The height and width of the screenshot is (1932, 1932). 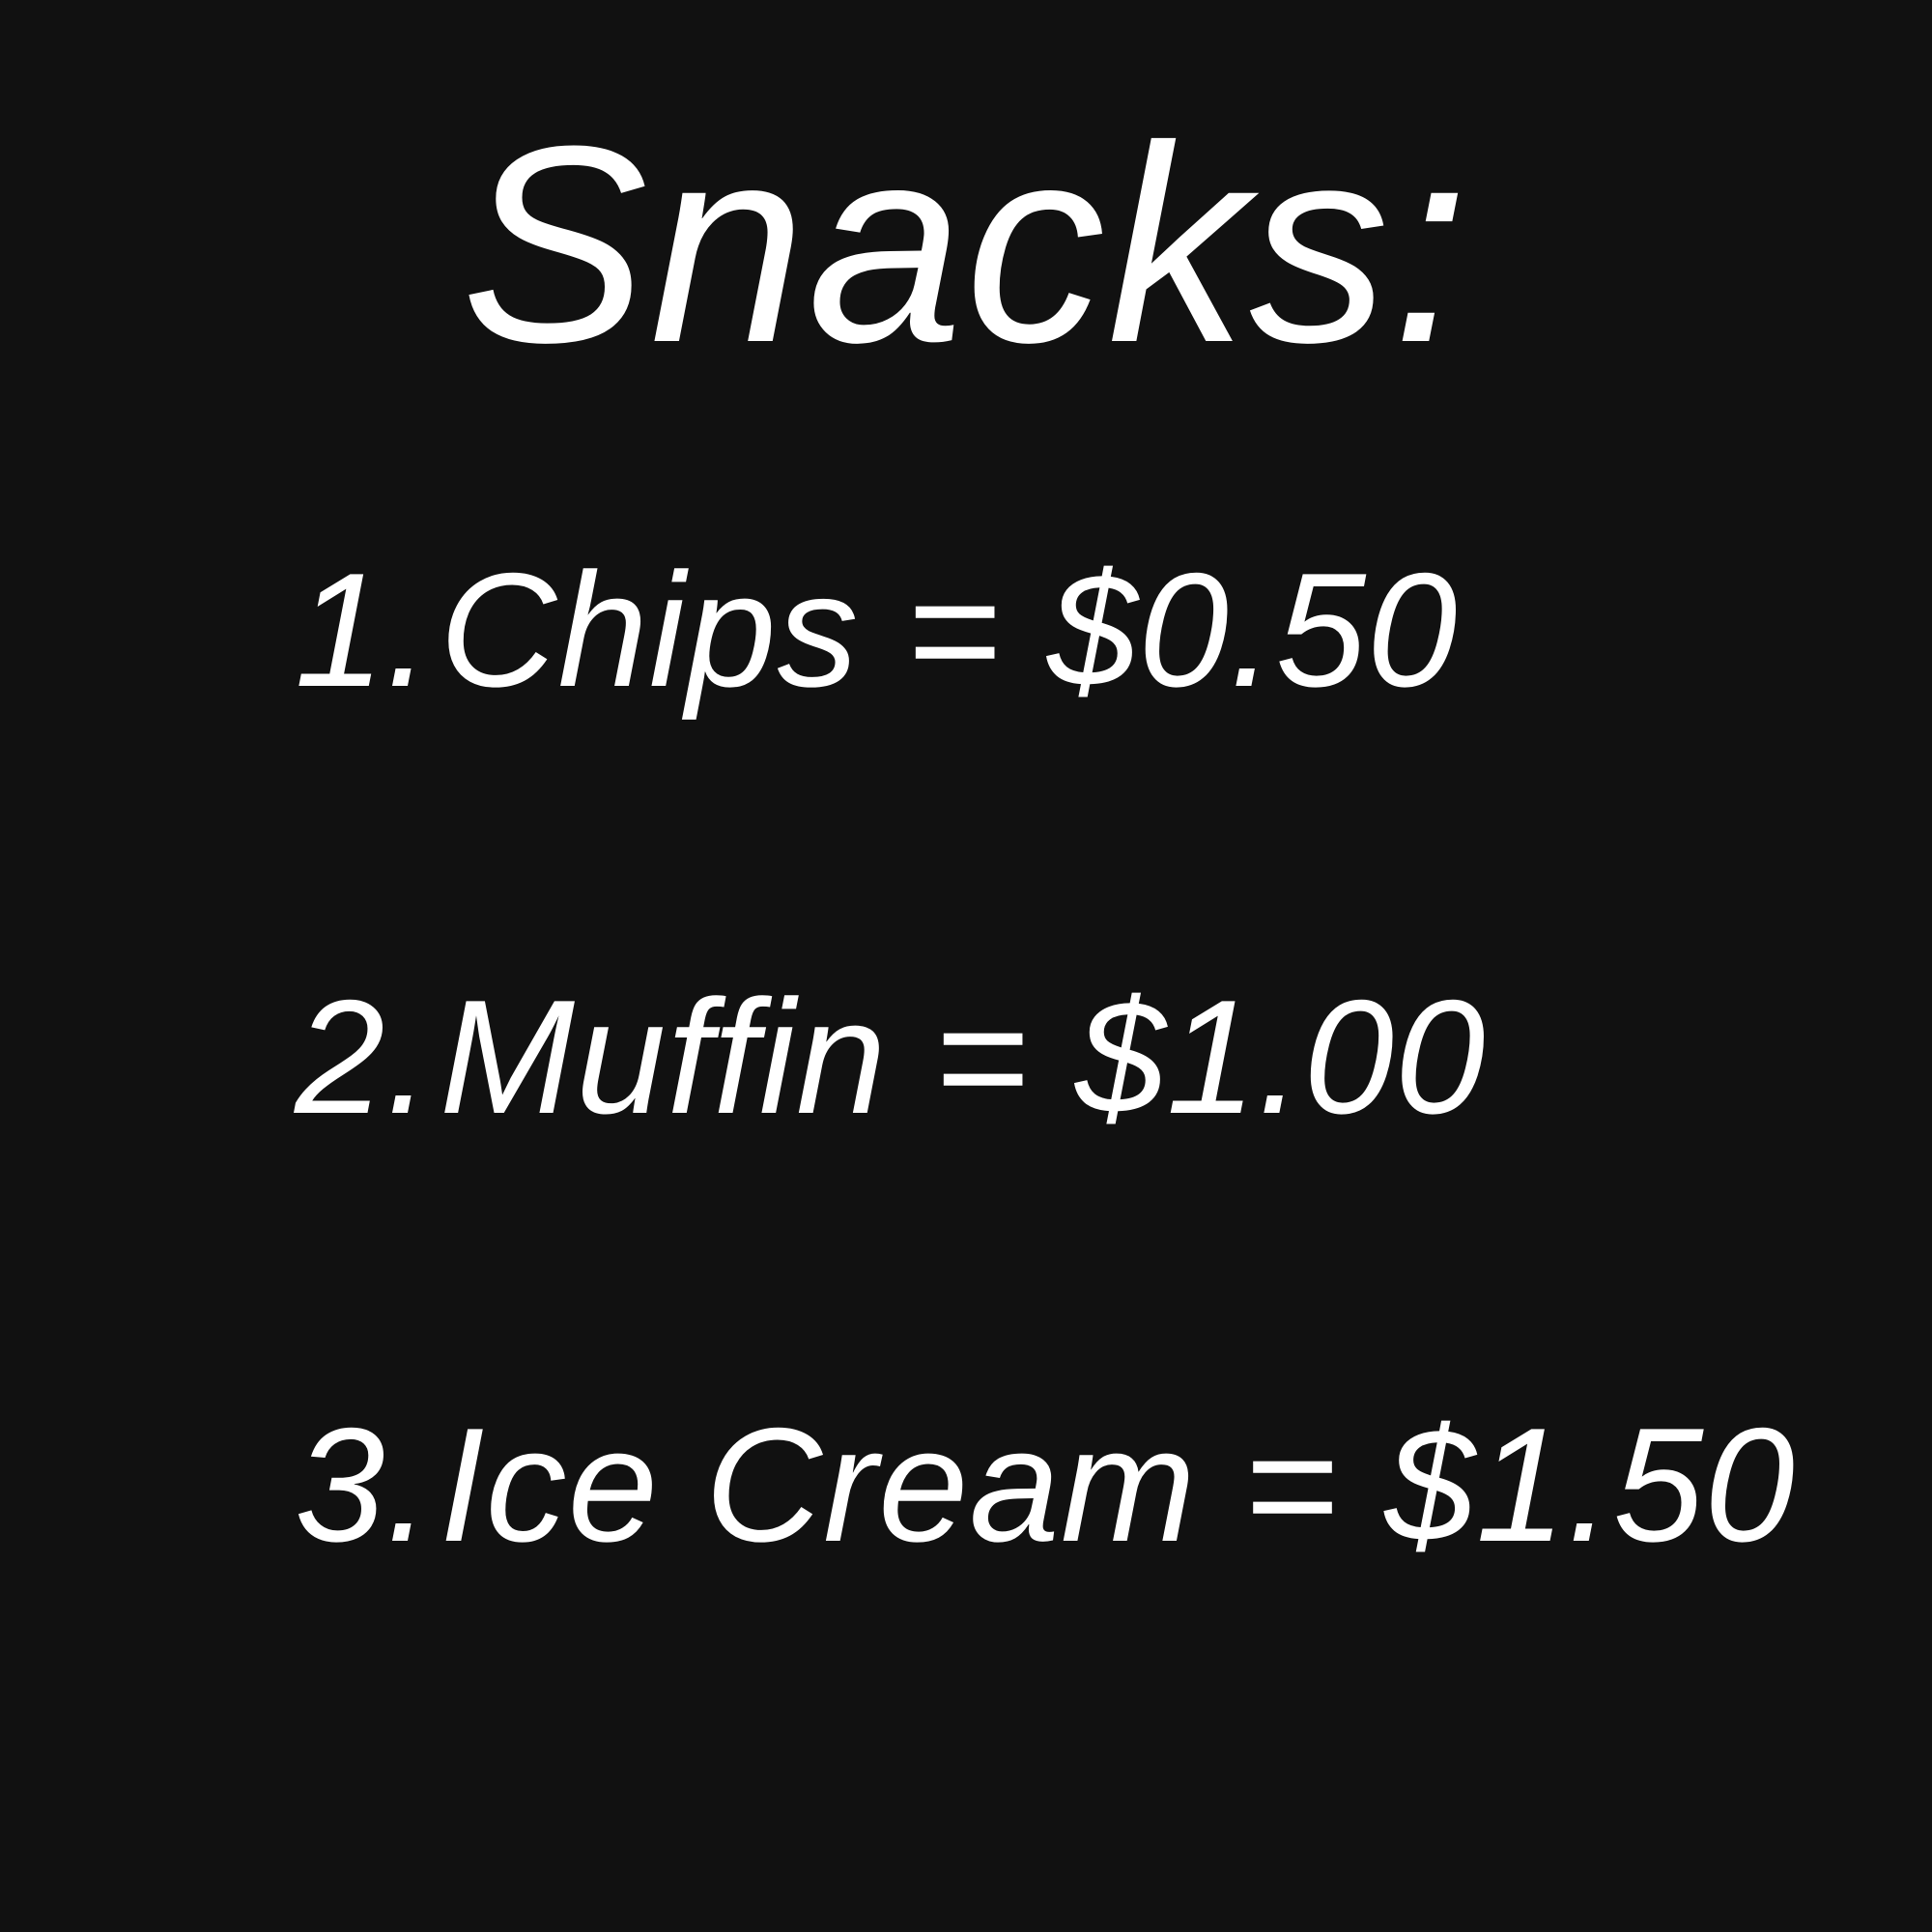 What do you see at coordinates (1045, 1485) in the screenshot?
I see `menu-item-ice-cream: 3.Ice Cream = $1.50` at bounding box center [1045, 1485].